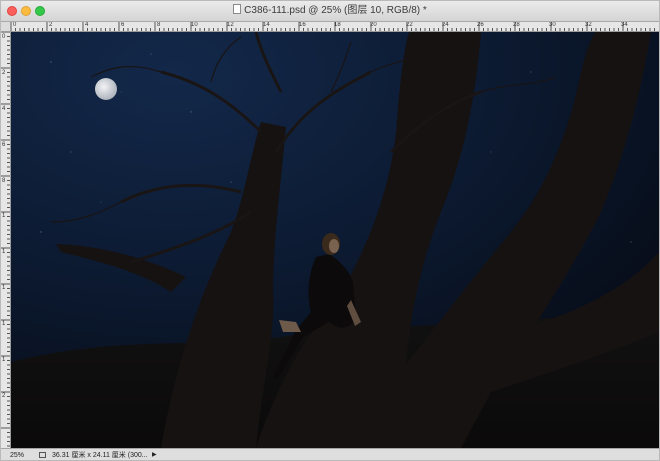  I want to click on window-title: C386-111.psd @ 25% (图层 10, RGB/8) *, so click(330, 11).